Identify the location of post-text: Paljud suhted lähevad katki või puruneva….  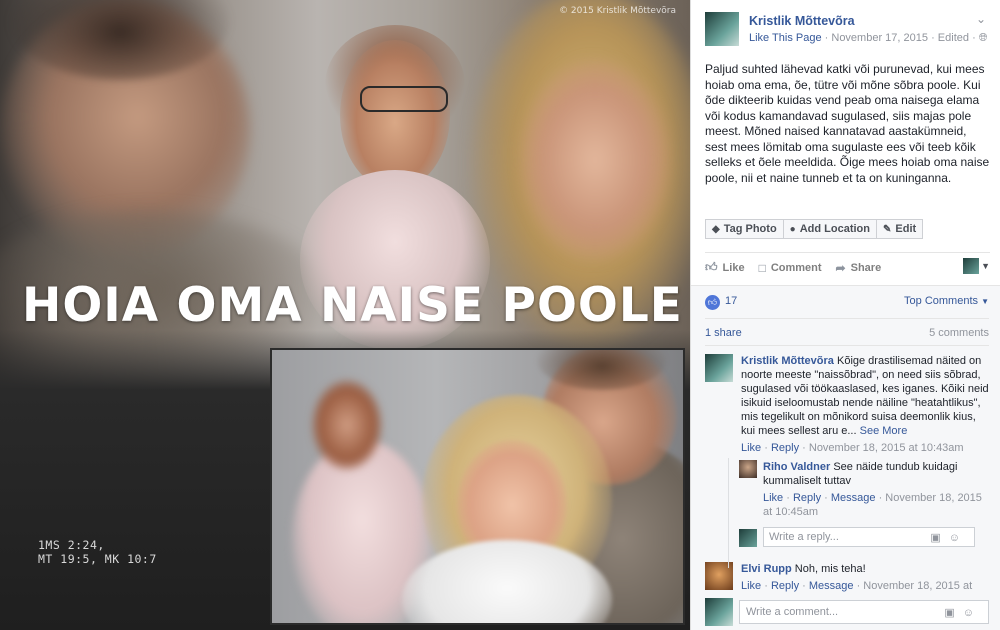
(847, 123).